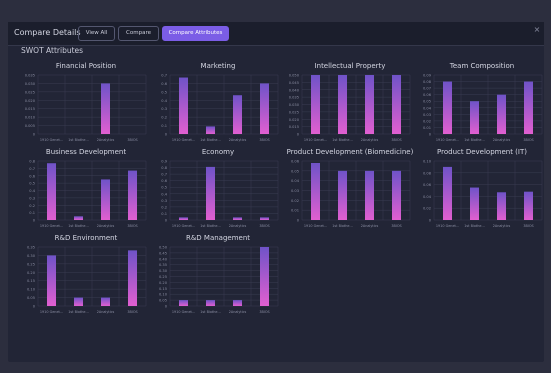 This screenshot has width=551, height=373. Describe the element at coordinates (32, 162) in the screenshot. I see `y-tick-label: 0.8` at that location.